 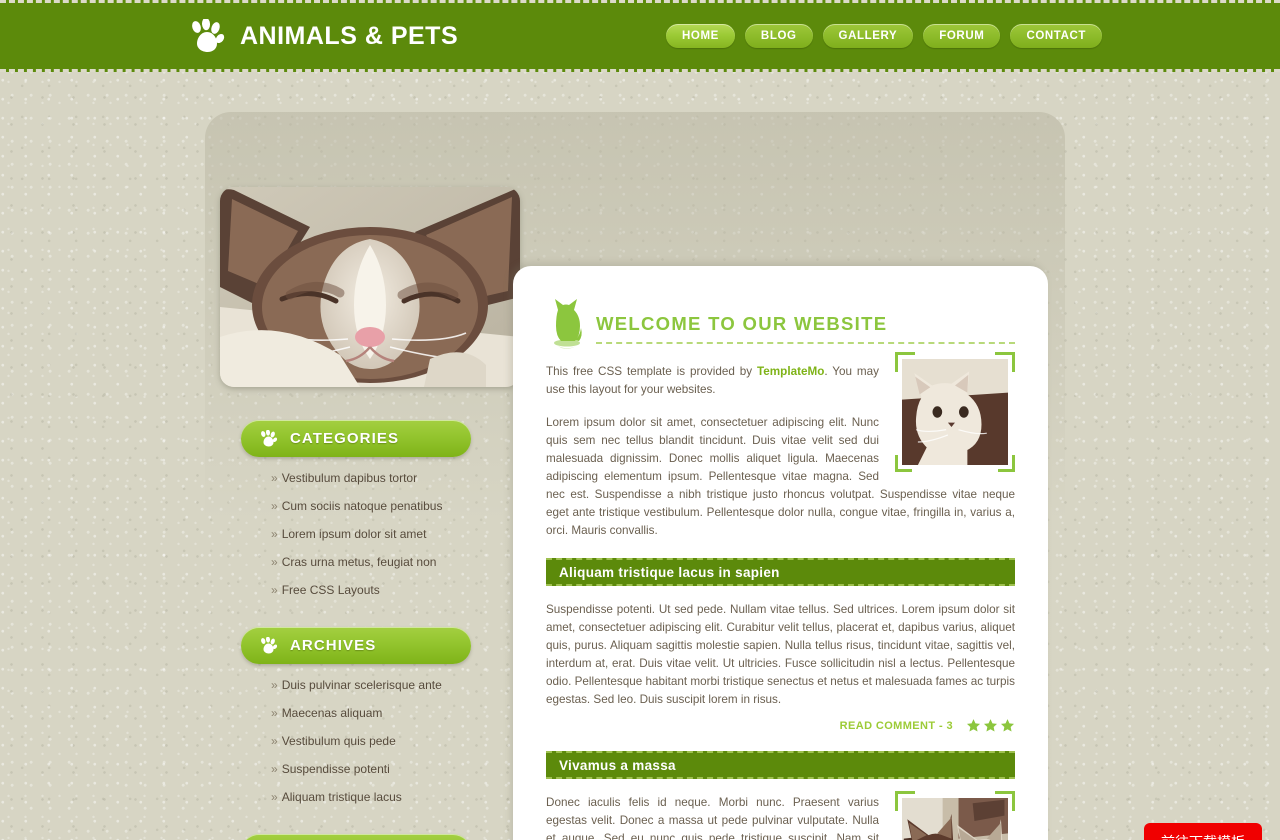 What do you see at coordinates (780, 725) in the screenshot?
I see `post-meta-aliquam: READ COMMENT - 3` at bounding box center [780, 725].